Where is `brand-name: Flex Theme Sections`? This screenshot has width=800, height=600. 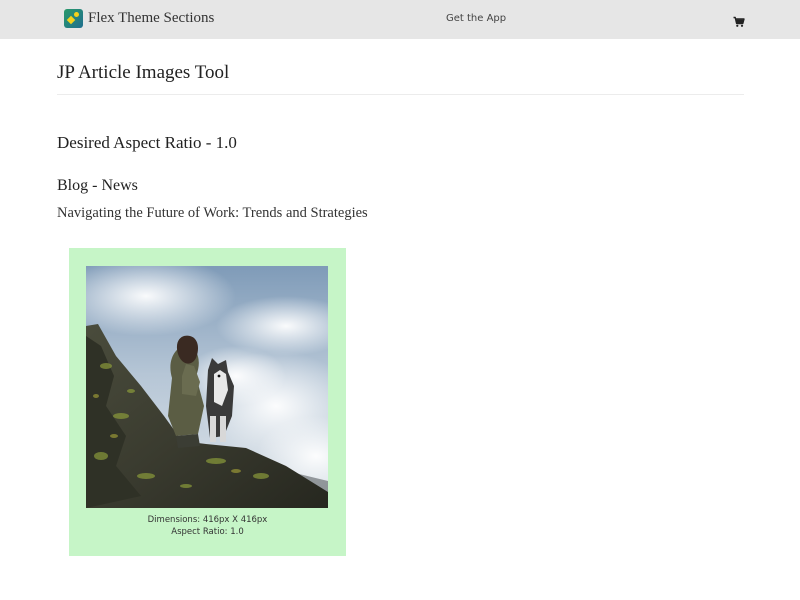 brand-name: Flex Theme Sections is located at coordinates (151, 18).